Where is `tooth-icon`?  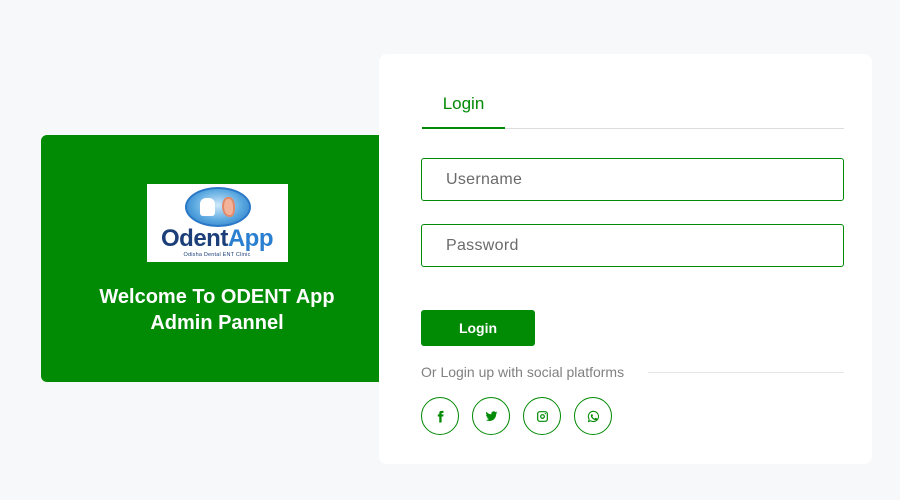 tooth-icon is located at coordinates (207, 207).